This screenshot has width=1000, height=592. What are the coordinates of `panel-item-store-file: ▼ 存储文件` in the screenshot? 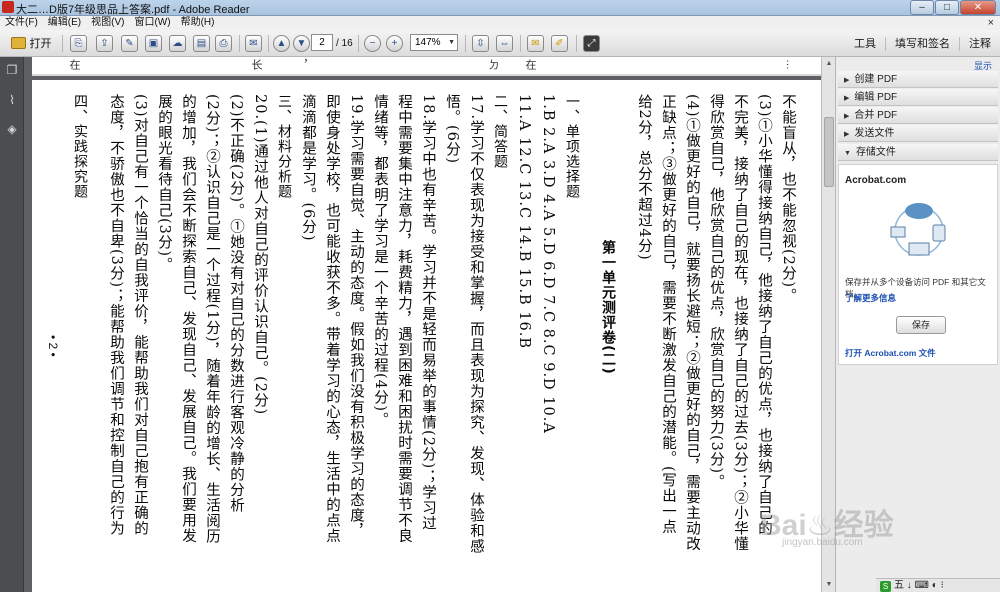 It's located at (918, 152).